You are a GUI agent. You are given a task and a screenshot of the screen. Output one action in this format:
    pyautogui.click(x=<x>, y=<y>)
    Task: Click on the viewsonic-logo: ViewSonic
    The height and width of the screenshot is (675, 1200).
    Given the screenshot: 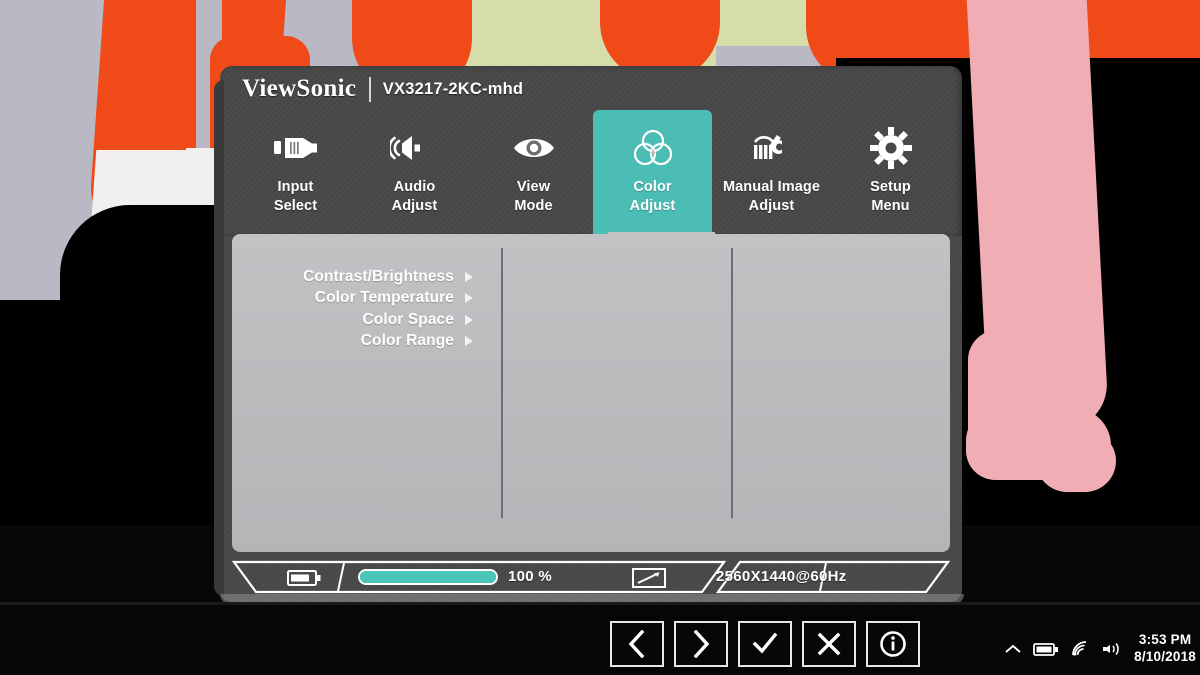 What is the action you would take?
    pyautogui.click(x=299, y=88)
    